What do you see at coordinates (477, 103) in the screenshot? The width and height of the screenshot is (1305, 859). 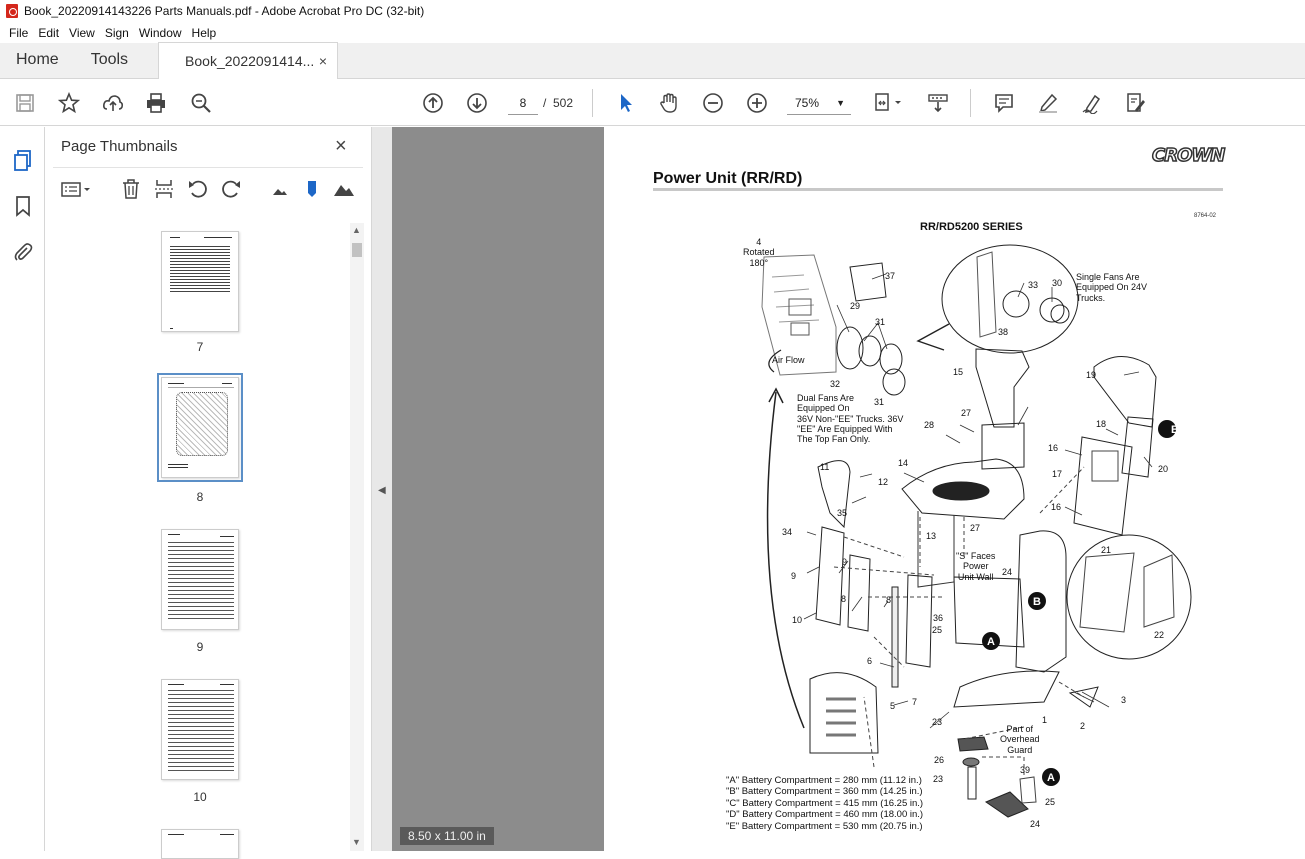 I see `next-page-icon` at bounding box center [477, 103].